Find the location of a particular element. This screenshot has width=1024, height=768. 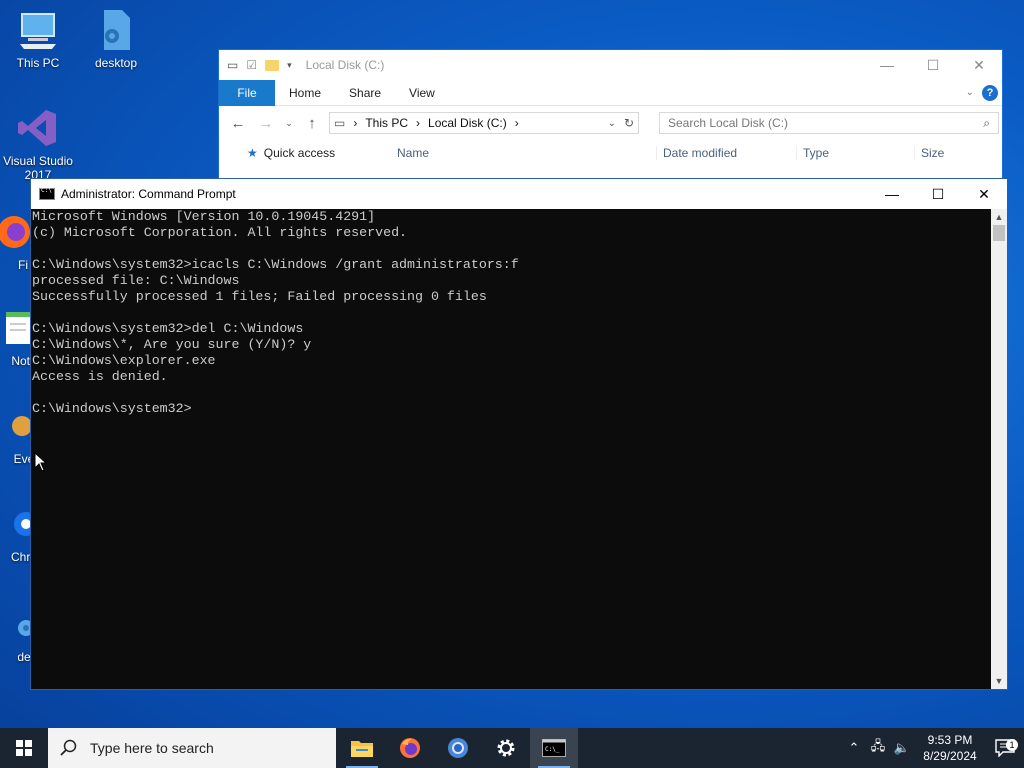

breadcrumb-local-disk: Local Disk (C:) is located at coordinates (467, 123).